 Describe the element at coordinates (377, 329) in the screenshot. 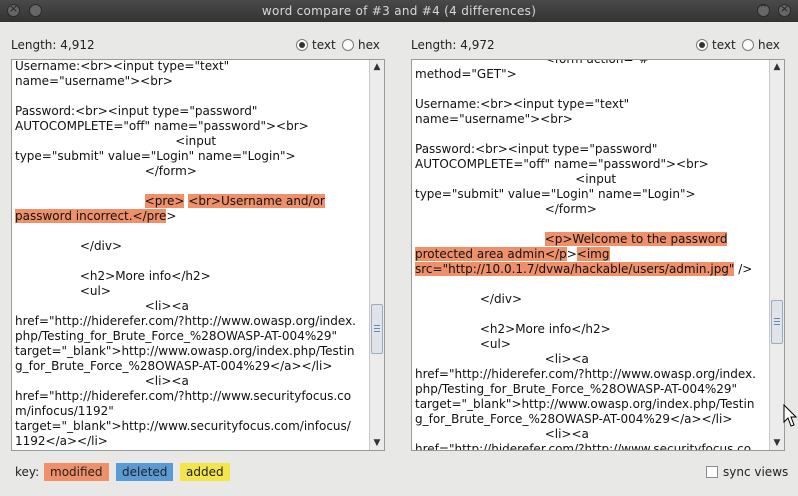

I see `left-scroll-thumb` at that location.